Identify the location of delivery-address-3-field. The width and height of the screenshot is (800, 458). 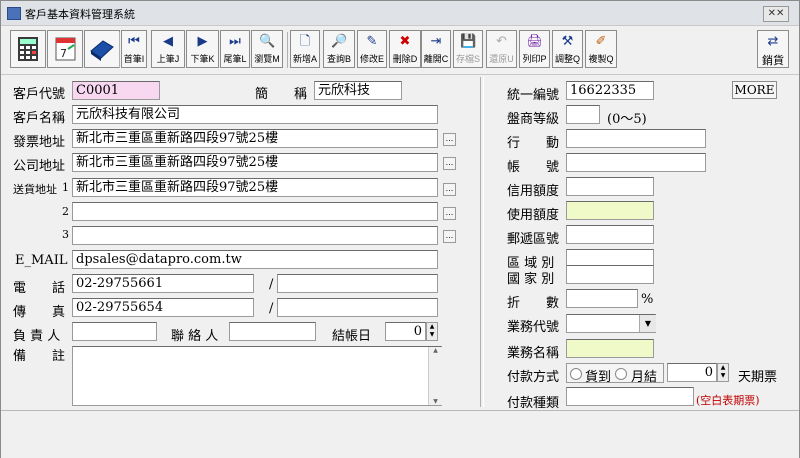
(255, 235).